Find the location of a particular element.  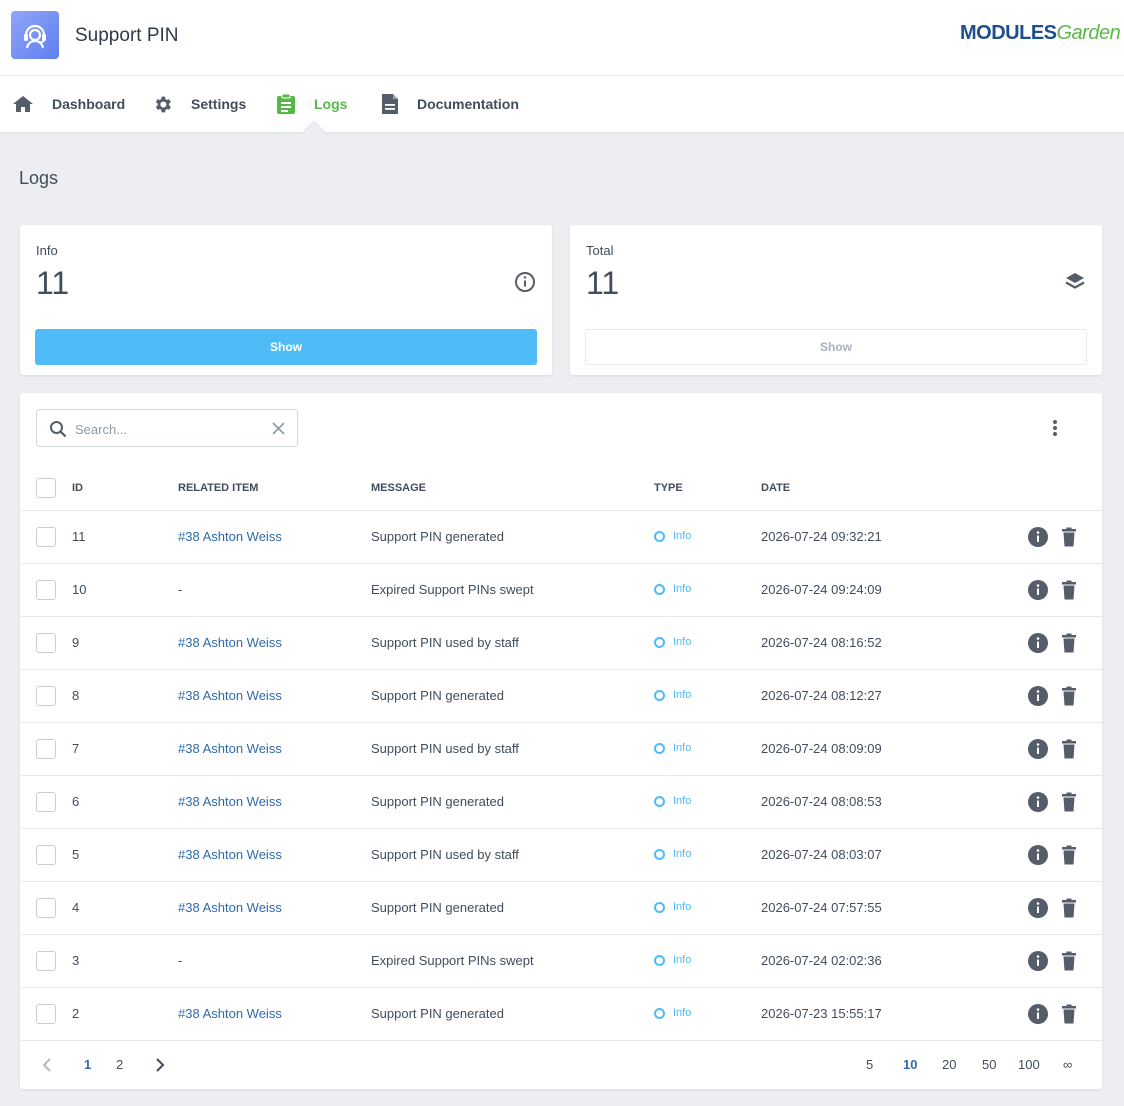

page-size-10: 10 is located at coordinates (910, 1064).